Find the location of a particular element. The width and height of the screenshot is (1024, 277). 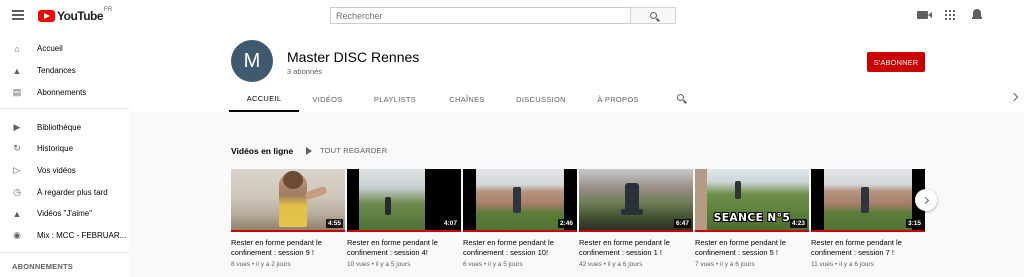

video-meta: 6 vues • il y a 5 jours is located at coordinates (493, 264).